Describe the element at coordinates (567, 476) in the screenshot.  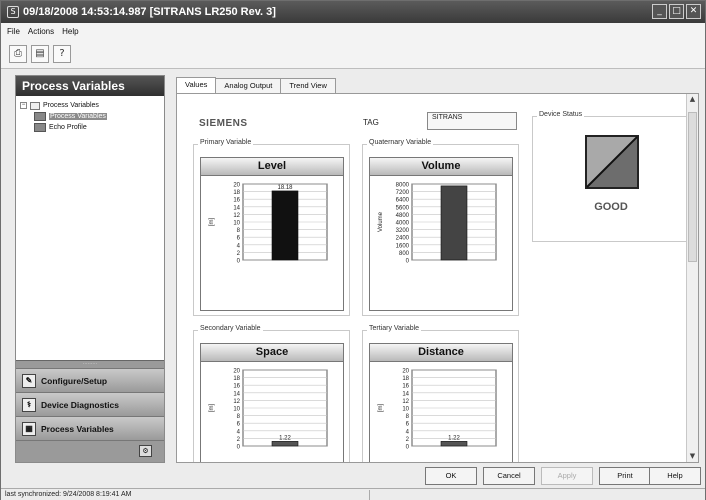
I see `apply-button: Apply` at that location.